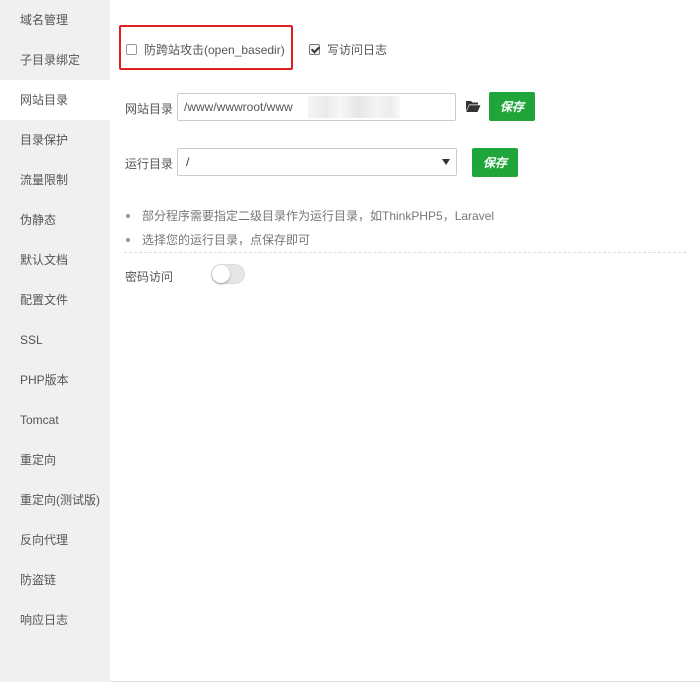  What do you see at coordinates (309, 216) in the screenshot?
I see `tip-item: 部分程序需要指定二级目录作为运行目录，如ThinkPHP5，Laravel` at bounding box center [309, 216].